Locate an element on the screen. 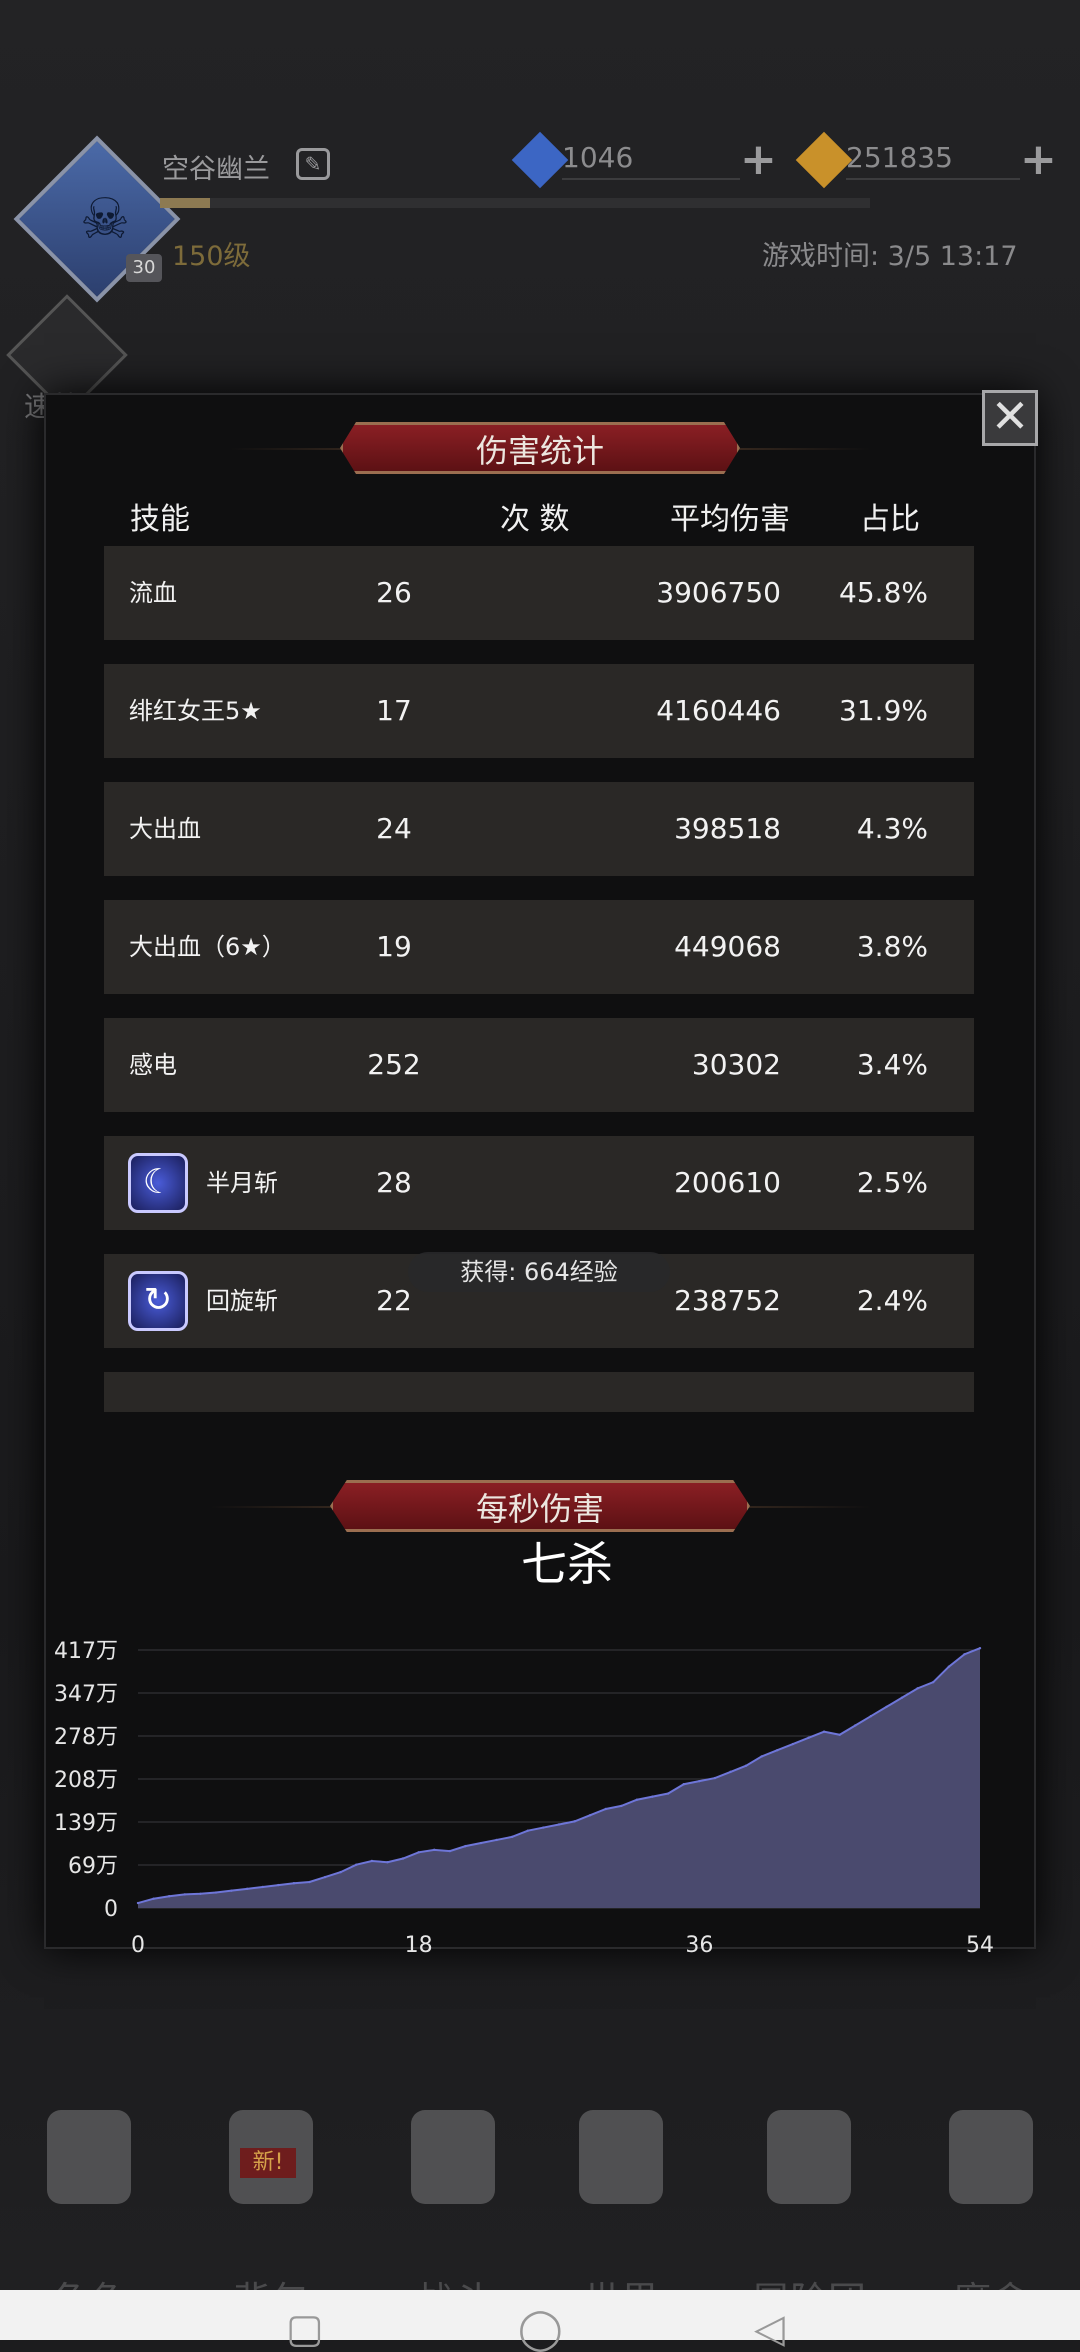 This screenshot has width=1080, height=2352. skill-name: 大出血（6★） is located at coordinates (207, 947).